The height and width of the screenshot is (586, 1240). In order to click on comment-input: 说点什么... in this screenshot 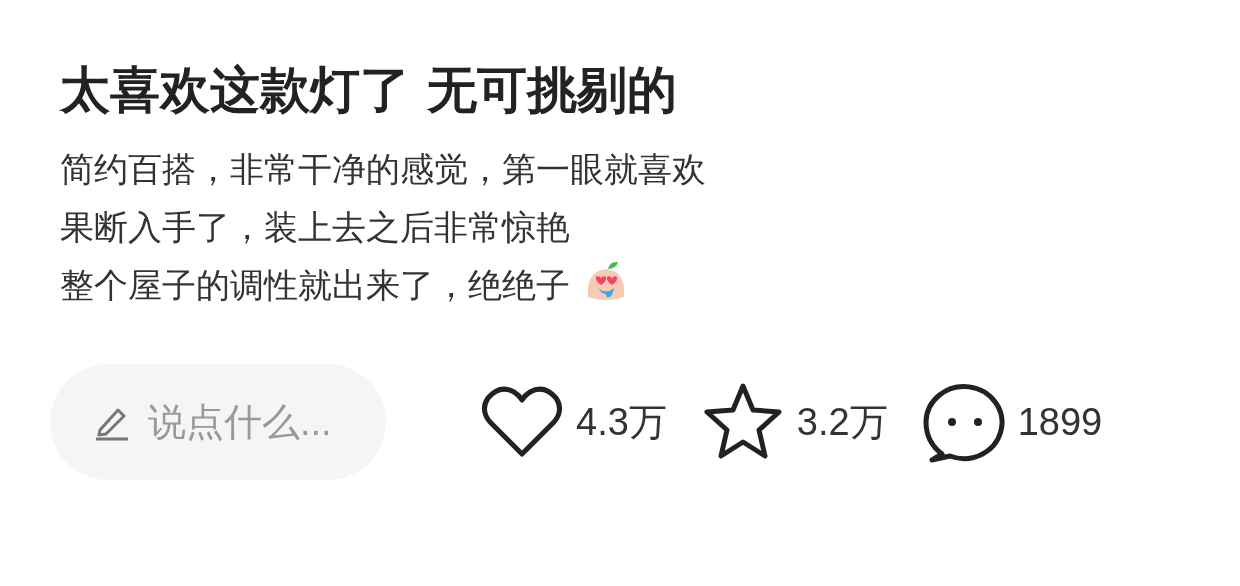, I will do `click(258, 422)`.